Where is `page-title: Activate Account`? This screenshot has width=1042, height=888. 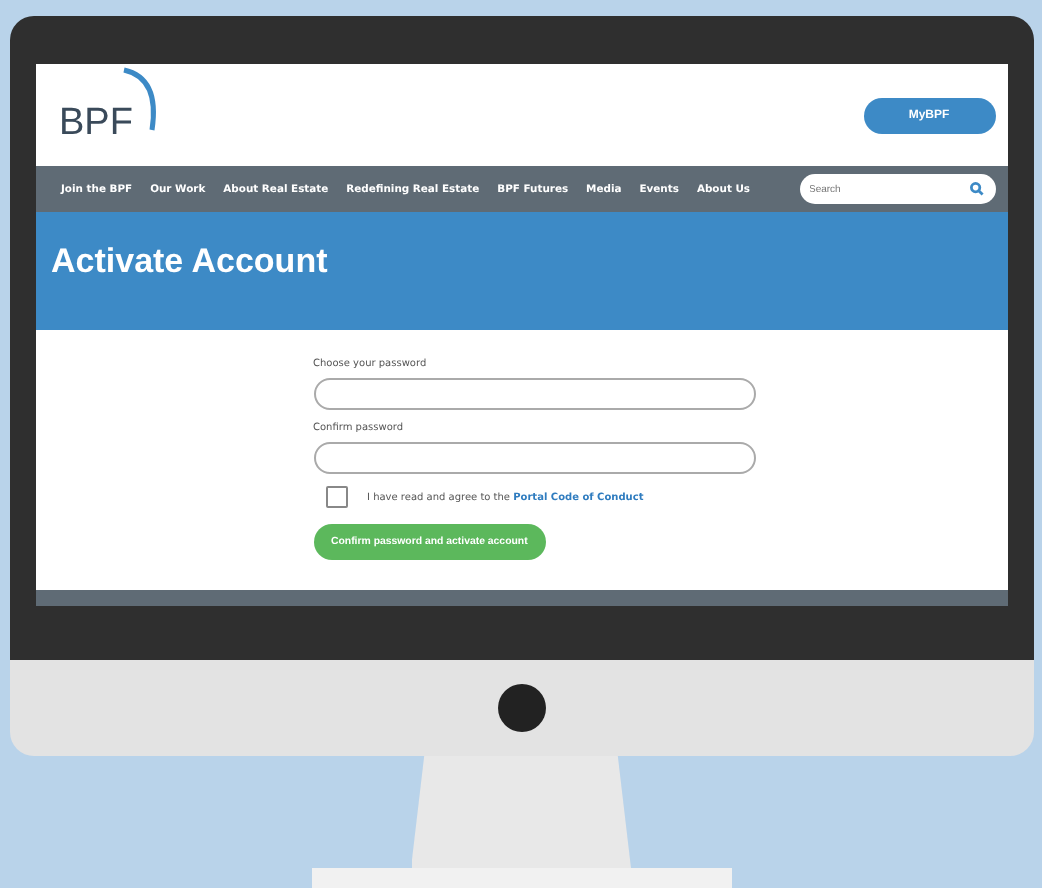 page-title: Activate Account is located at coordinates (189, 261).